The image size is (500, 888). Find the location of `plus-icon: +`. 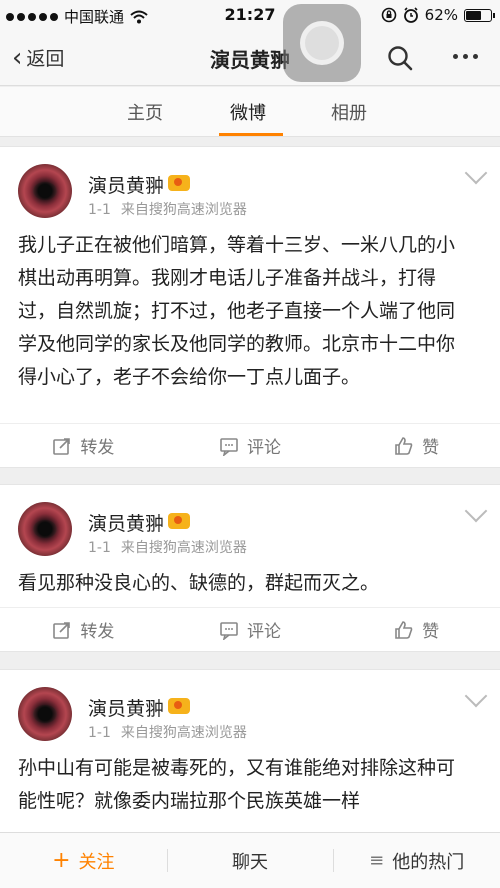

plus-icon: + is located at coordinates (61, 860).